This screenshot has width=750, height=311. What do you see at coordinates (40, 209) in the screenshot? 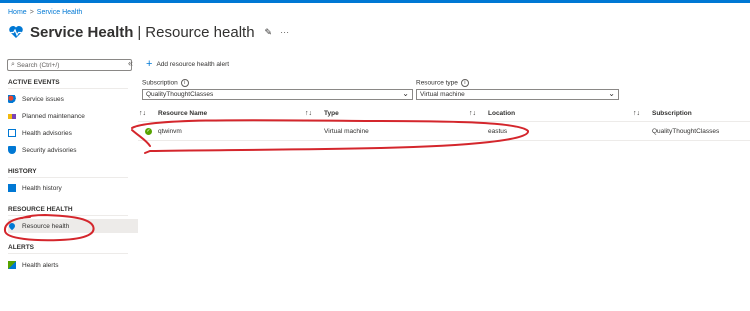
I see `section-resource-health: RESOURCE HEALTH` at bounding box center [40, 209].